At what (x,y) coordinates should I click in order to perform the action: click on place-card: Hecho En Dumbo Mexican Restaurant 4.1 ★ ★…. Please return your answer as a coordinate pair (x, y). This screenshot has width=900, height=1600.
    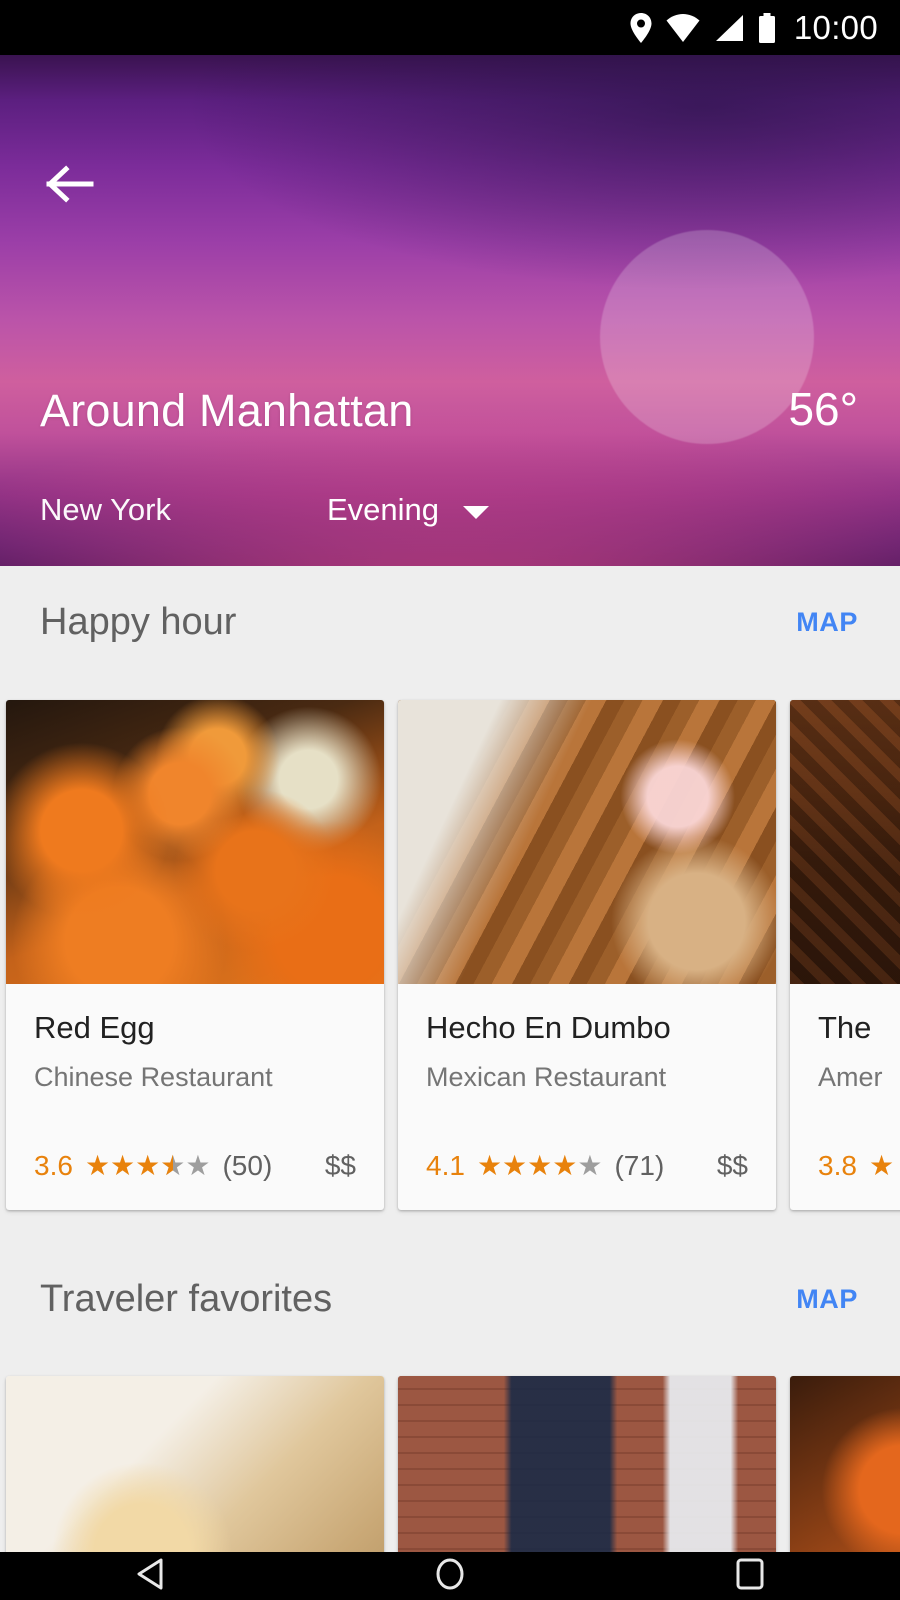
    Looking at the image, I should click on (587, 955).